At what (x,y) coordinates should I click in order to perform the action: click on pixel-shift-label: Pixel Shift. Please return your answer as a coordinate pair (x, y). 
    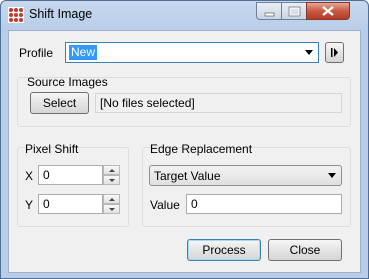
    Looking at the image, I should click on (52, 149).